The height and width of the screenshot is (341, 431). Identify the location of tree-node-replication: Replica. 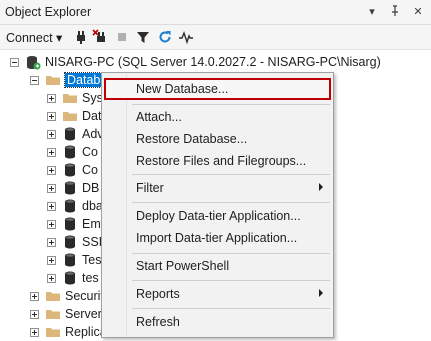
(68, 332).